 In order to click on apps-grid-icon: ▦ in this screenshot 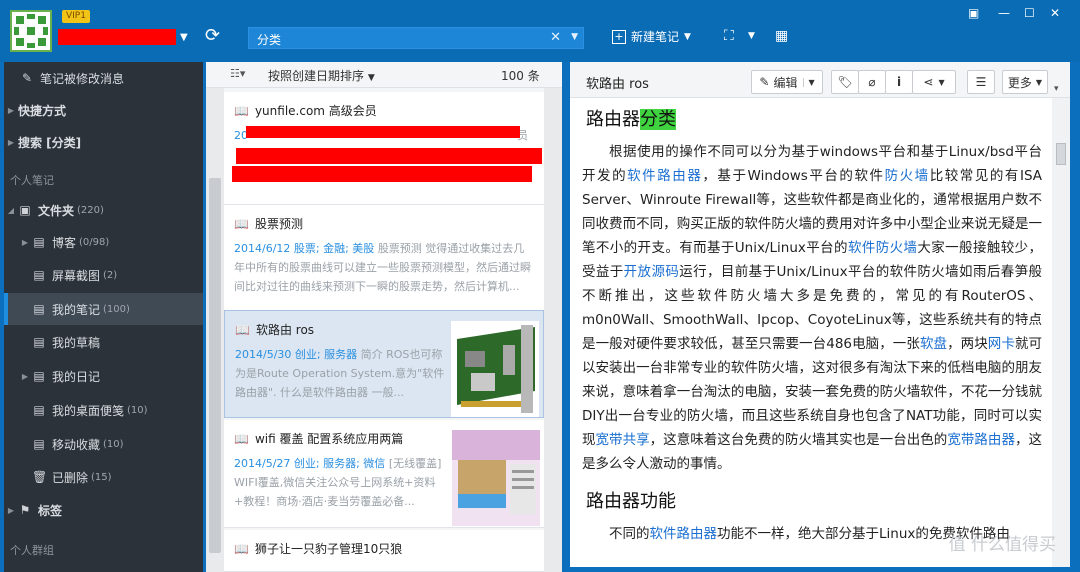, I will do `click(781, 36)`.